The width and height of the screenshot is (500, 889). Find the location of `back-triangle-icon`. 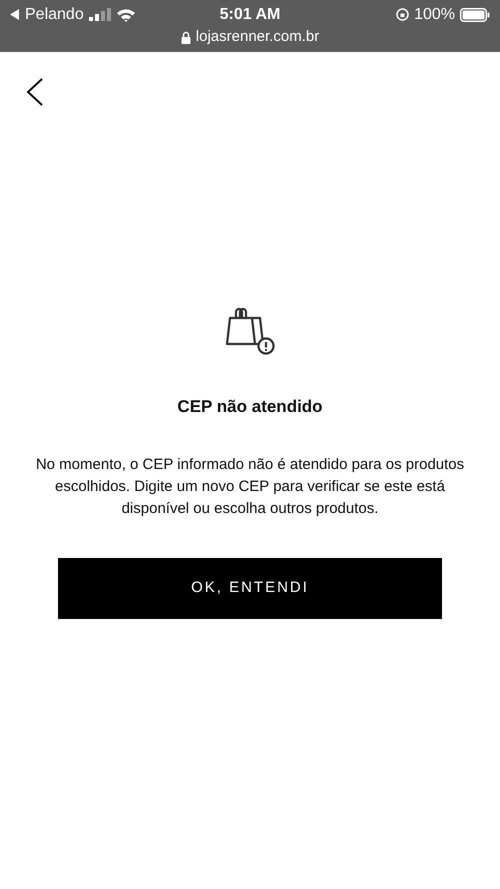

back-triangle-icon is located at coordinates (15, 14).